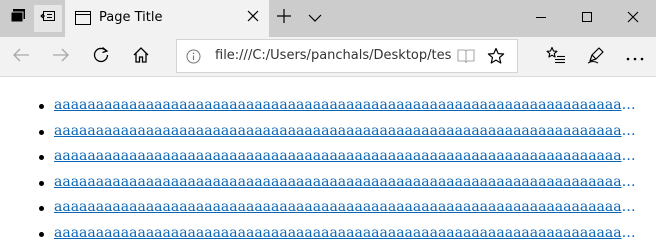 The height and width of the screenshot is (249, 656). I want to click on chevron-down-icon, so click(315, 18).